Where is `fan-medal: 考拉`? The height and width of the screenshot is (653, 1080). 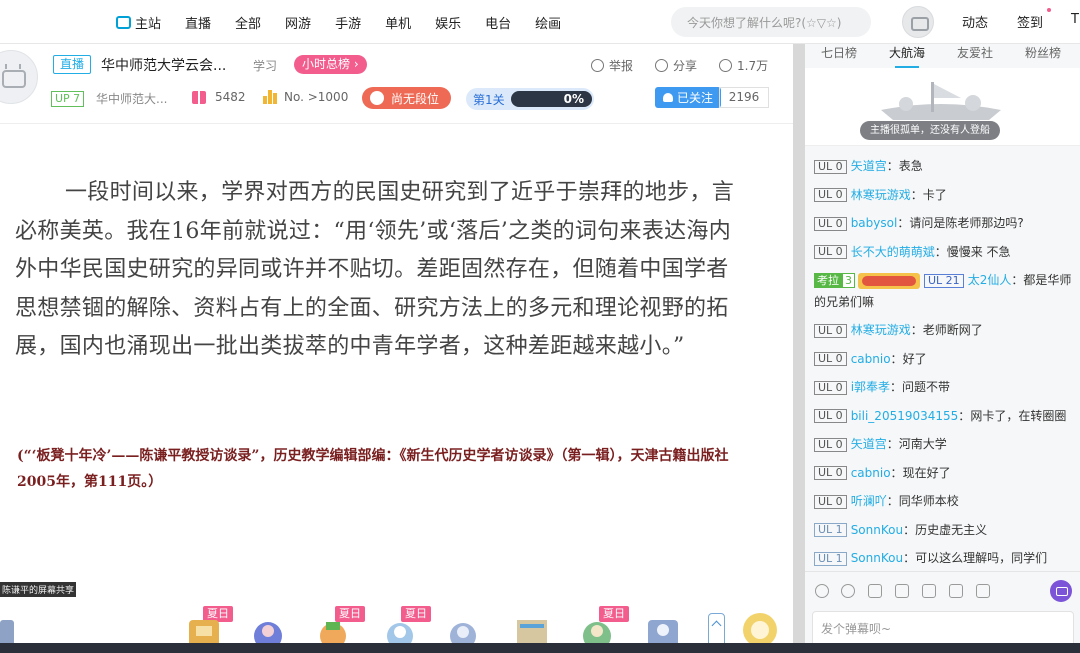 fan-medal: 考拉 is located at coordinates (828, 280).